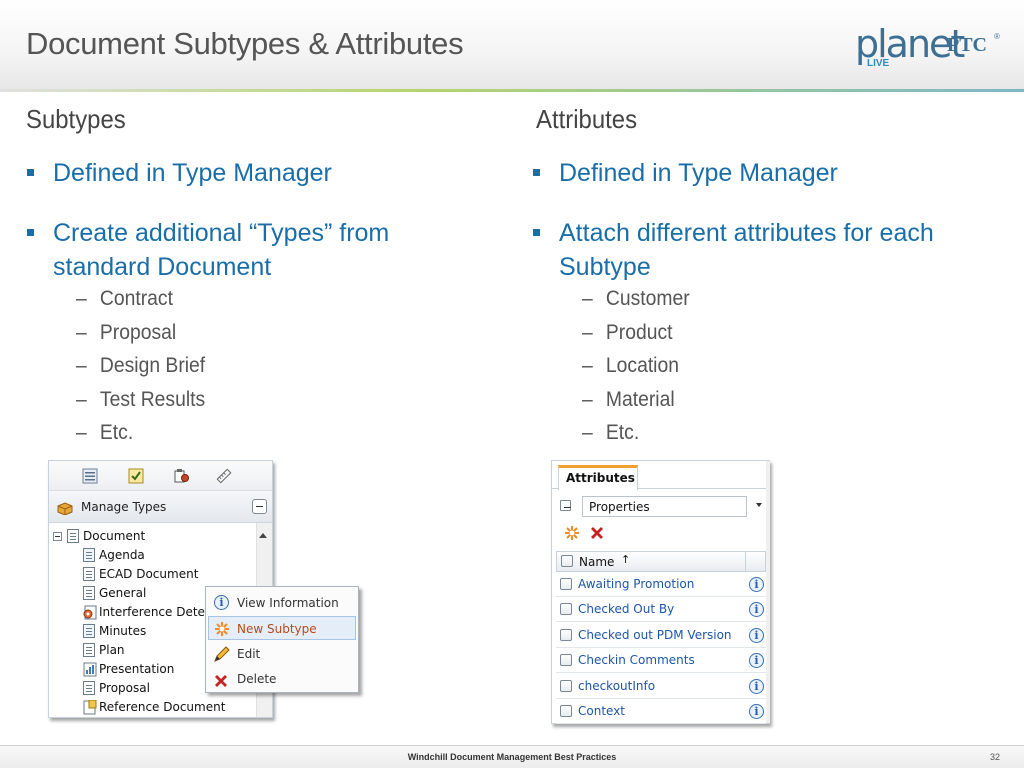 The image size is (1024, 768). I want to click on tree-item-label: Presentation, so click(137, 669).